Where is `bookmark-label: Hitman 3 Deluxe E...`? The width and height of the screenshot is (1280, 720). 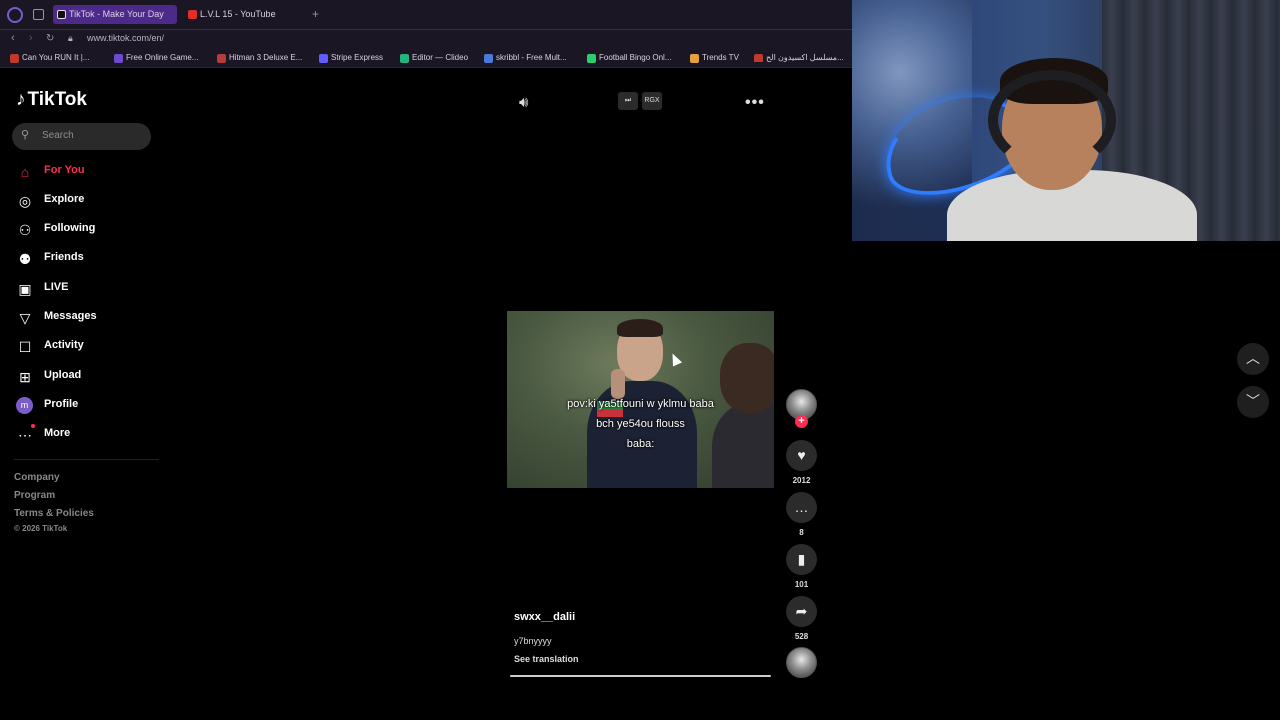 bookmark-label: Hitman 3 Deluxe E... is located at coordinates (266, 57).